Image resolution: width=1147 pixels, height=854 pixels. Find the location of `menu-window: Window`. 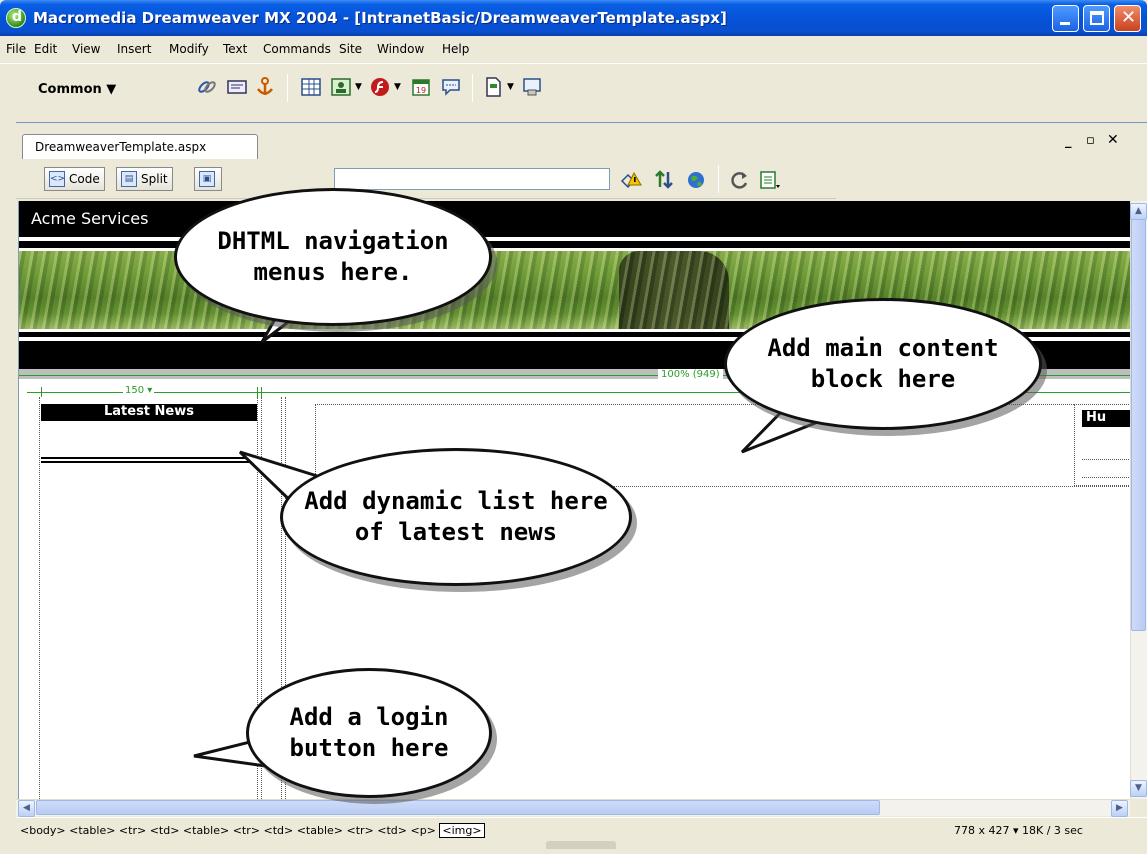

menu-window: Window is located at coordinates (400, 49).